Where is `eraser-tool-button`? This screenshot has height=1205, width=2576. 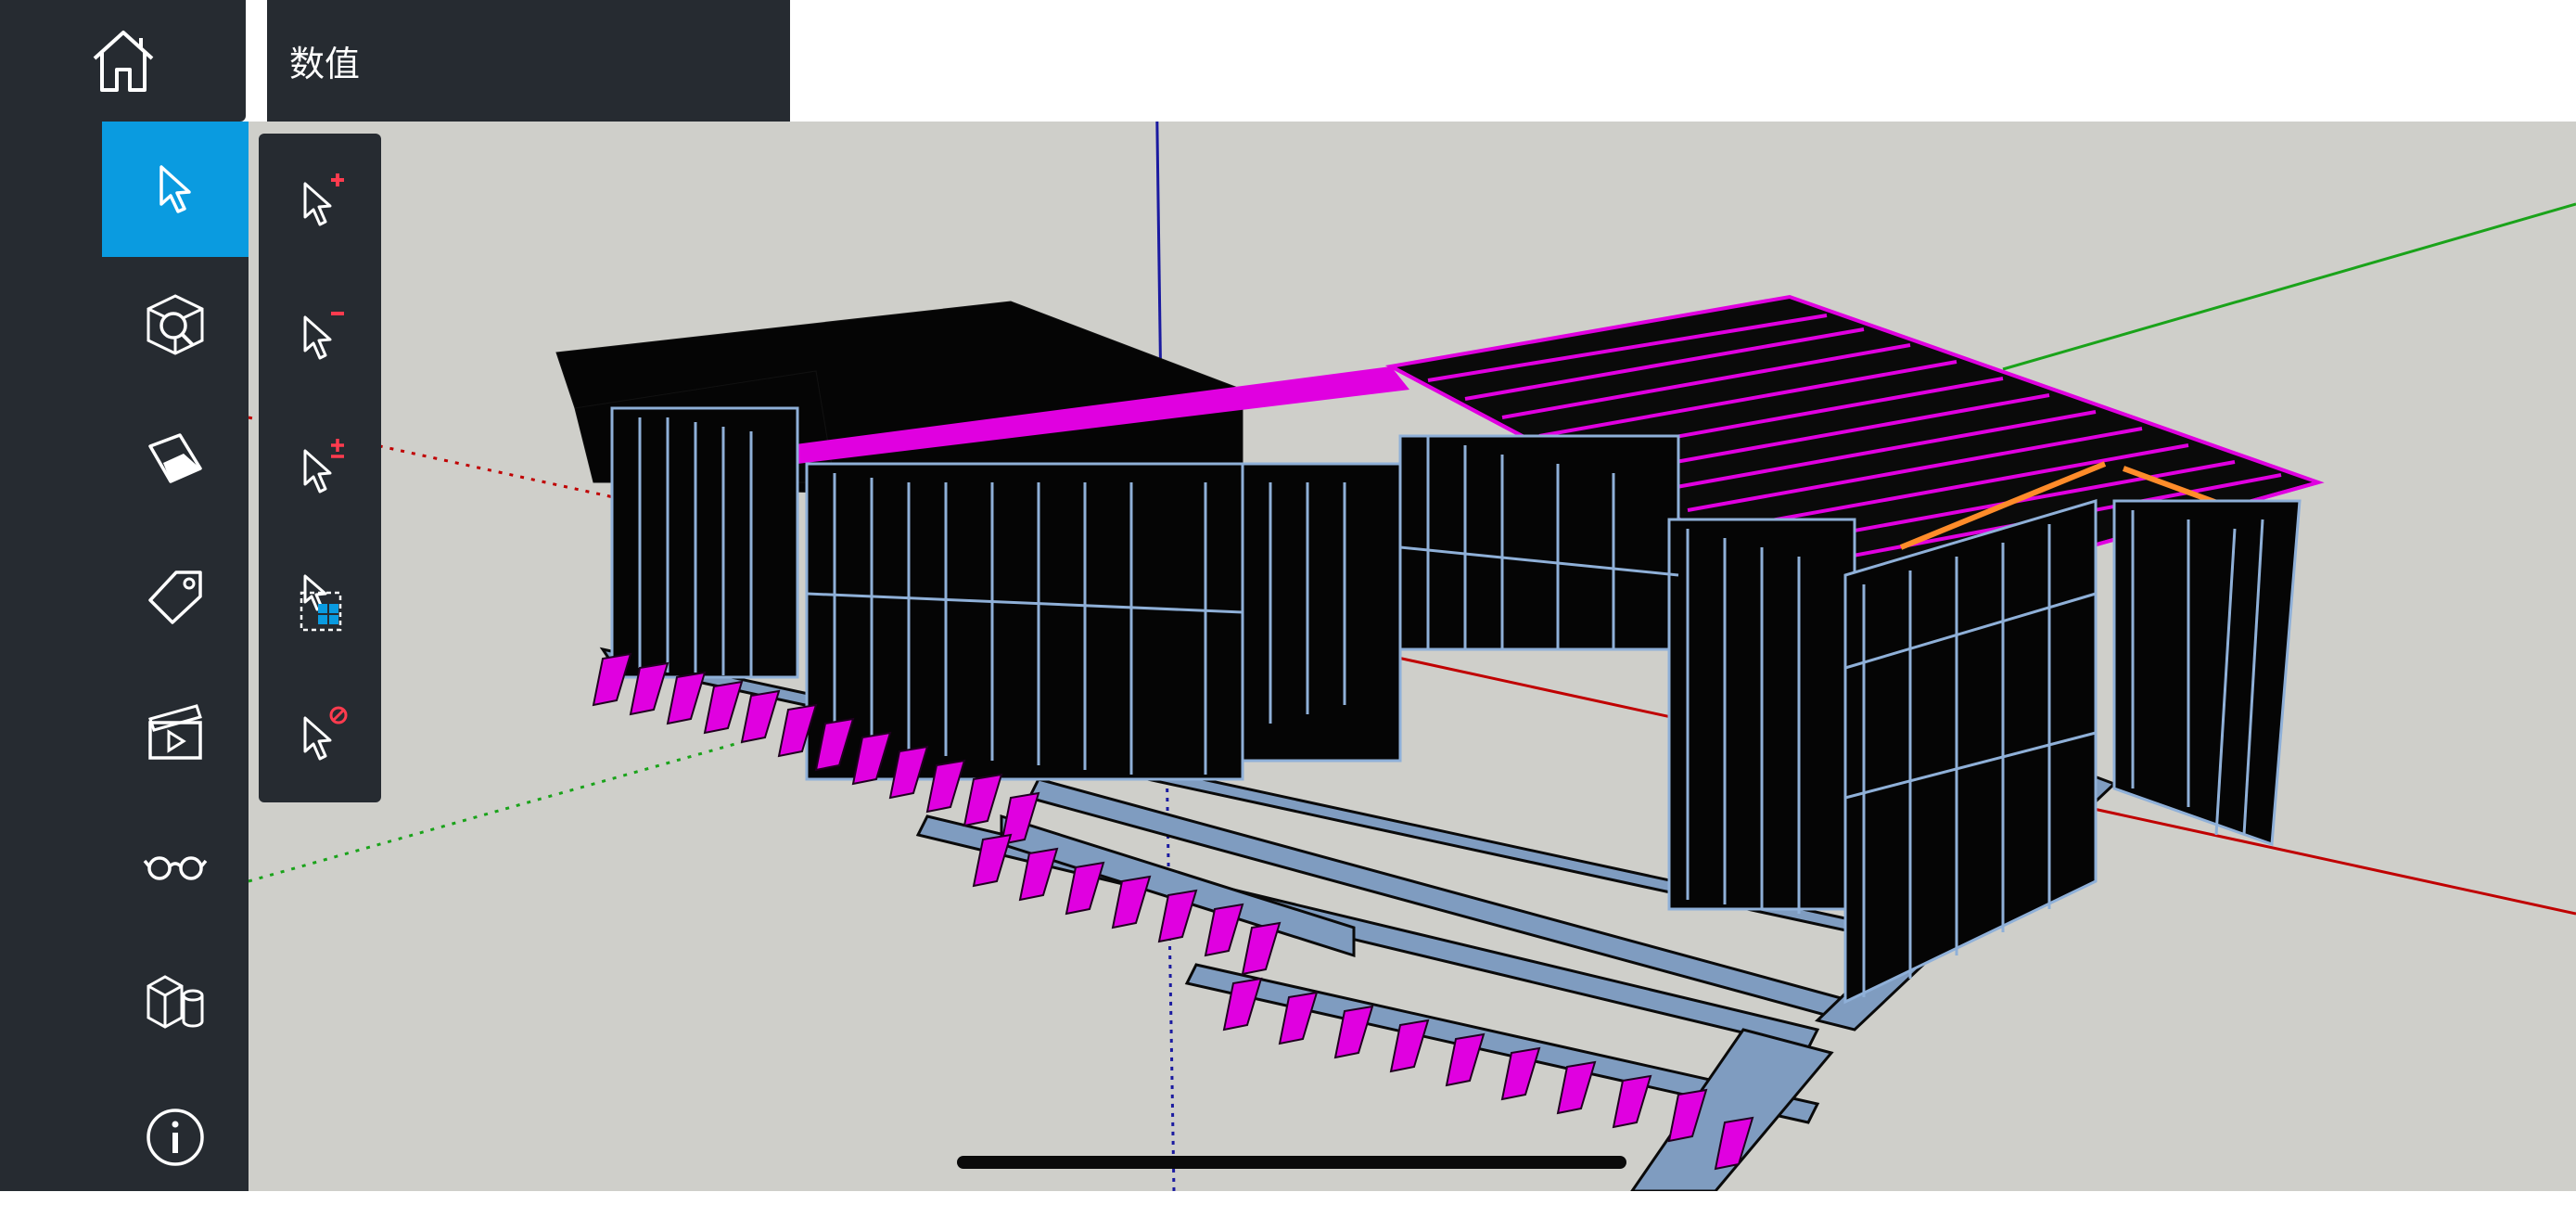 eraser-tool-button is located at coordinates (176, 460).